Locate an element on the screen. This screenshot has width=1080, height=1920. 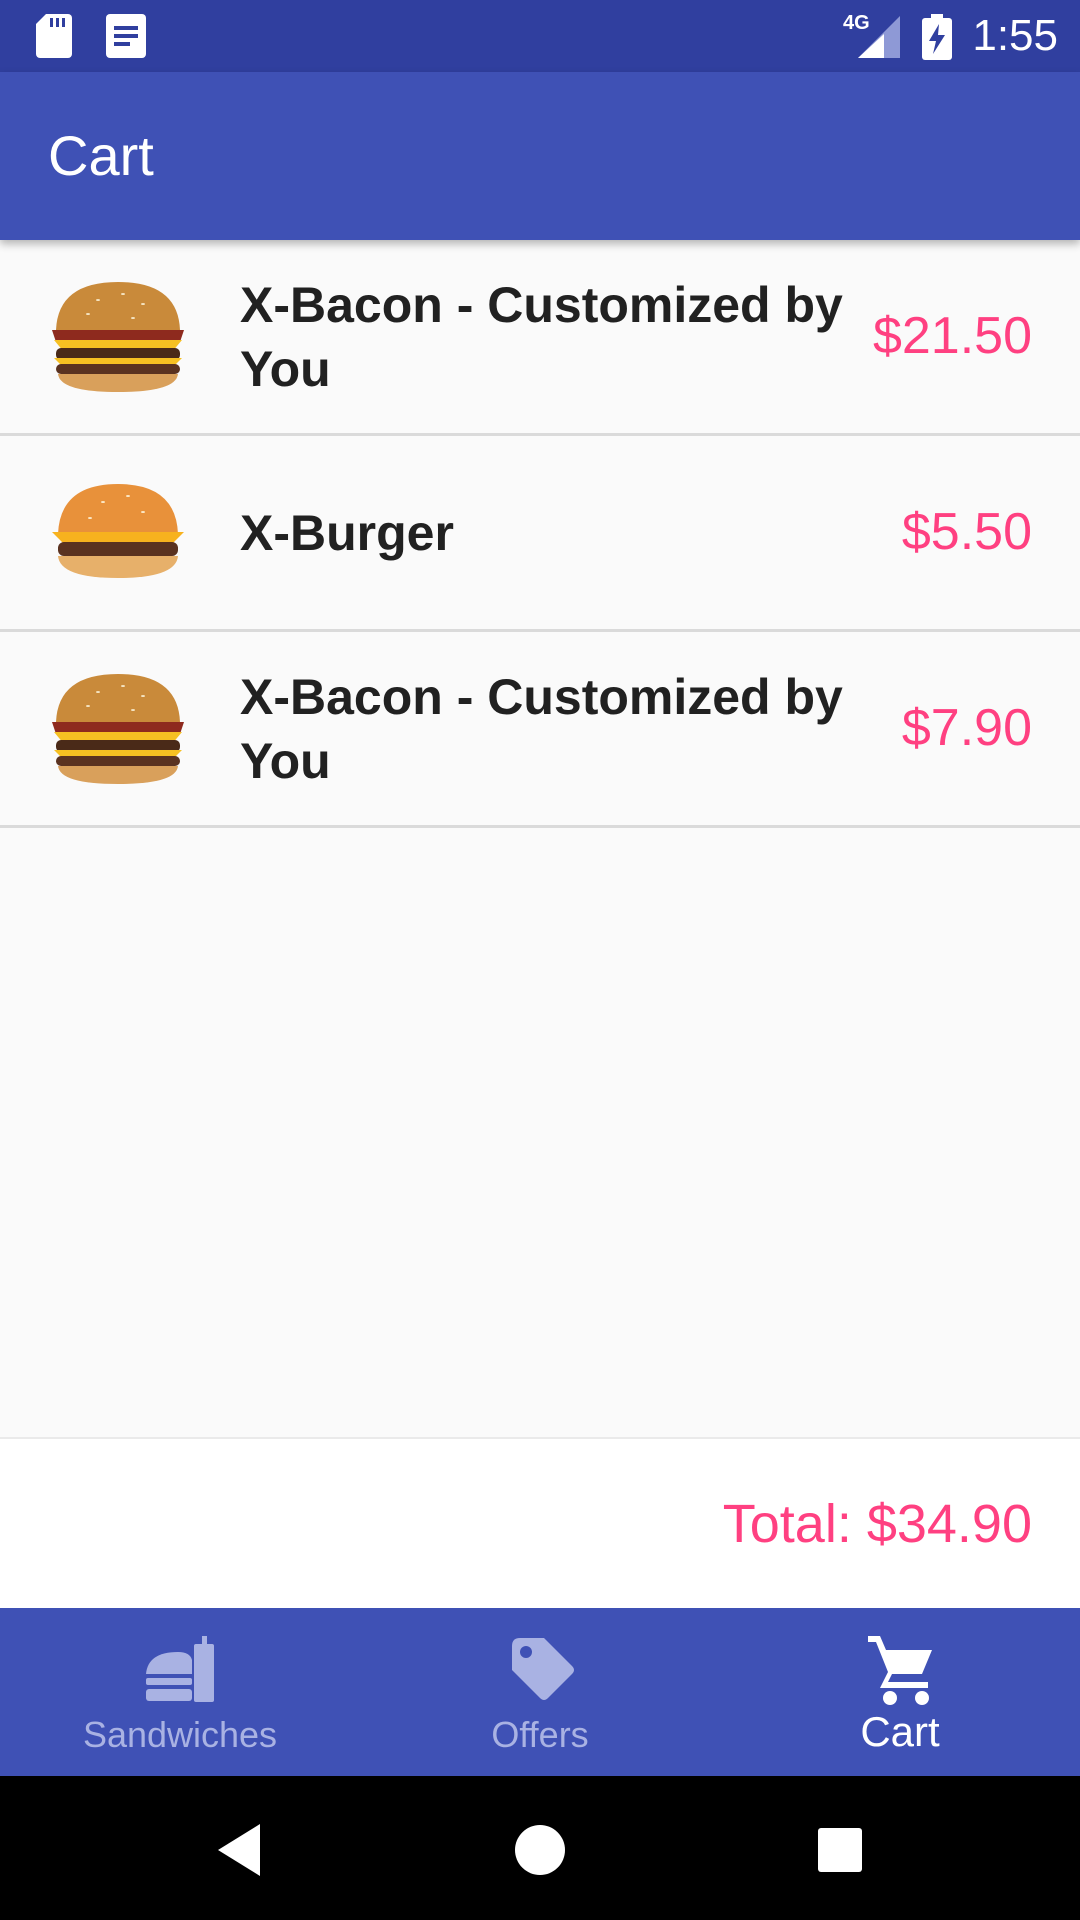
item-price: $5.50 is located at coordinates (966, 532).